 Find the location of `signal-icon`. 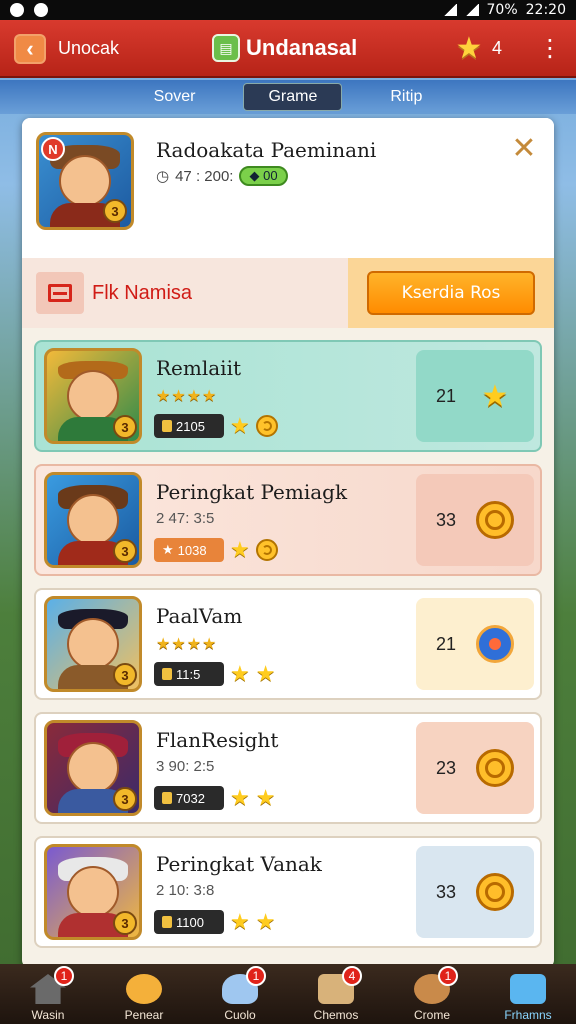

signal-icon is located at coordinates (449, 10).